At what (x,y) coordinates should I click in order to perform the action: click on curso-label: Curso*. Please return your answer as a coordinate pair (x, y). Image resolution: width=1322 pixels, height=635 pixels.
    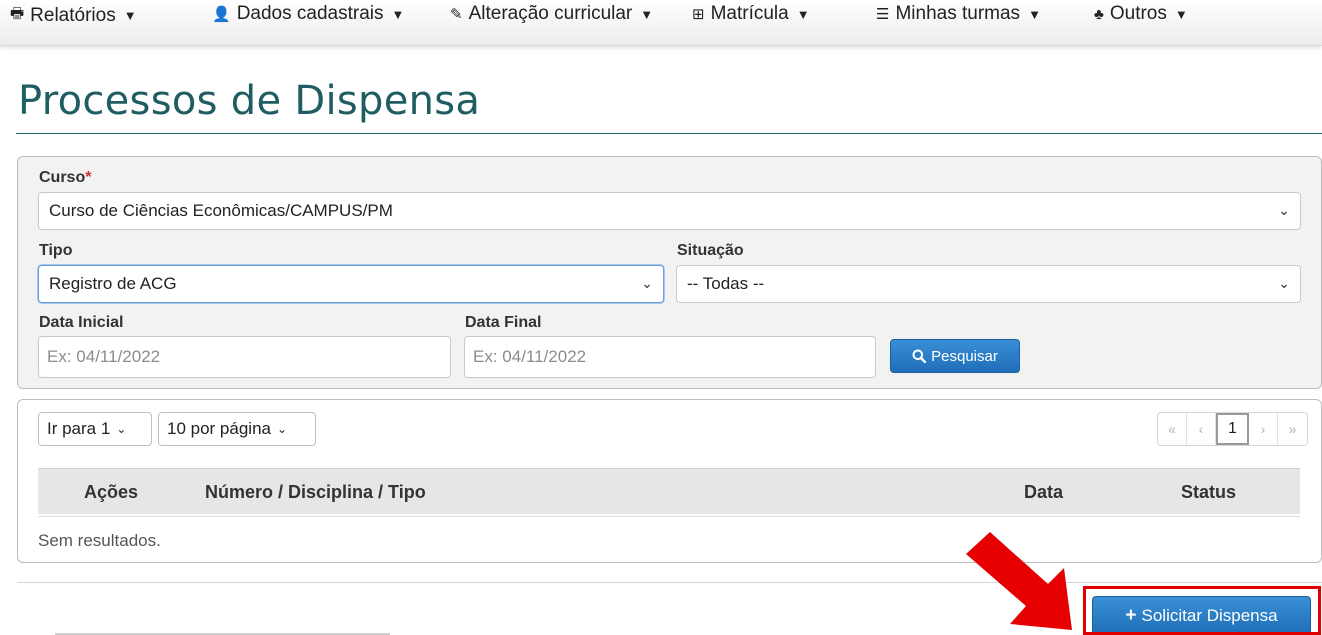
    Looking at the image, I should click on (65, 178).